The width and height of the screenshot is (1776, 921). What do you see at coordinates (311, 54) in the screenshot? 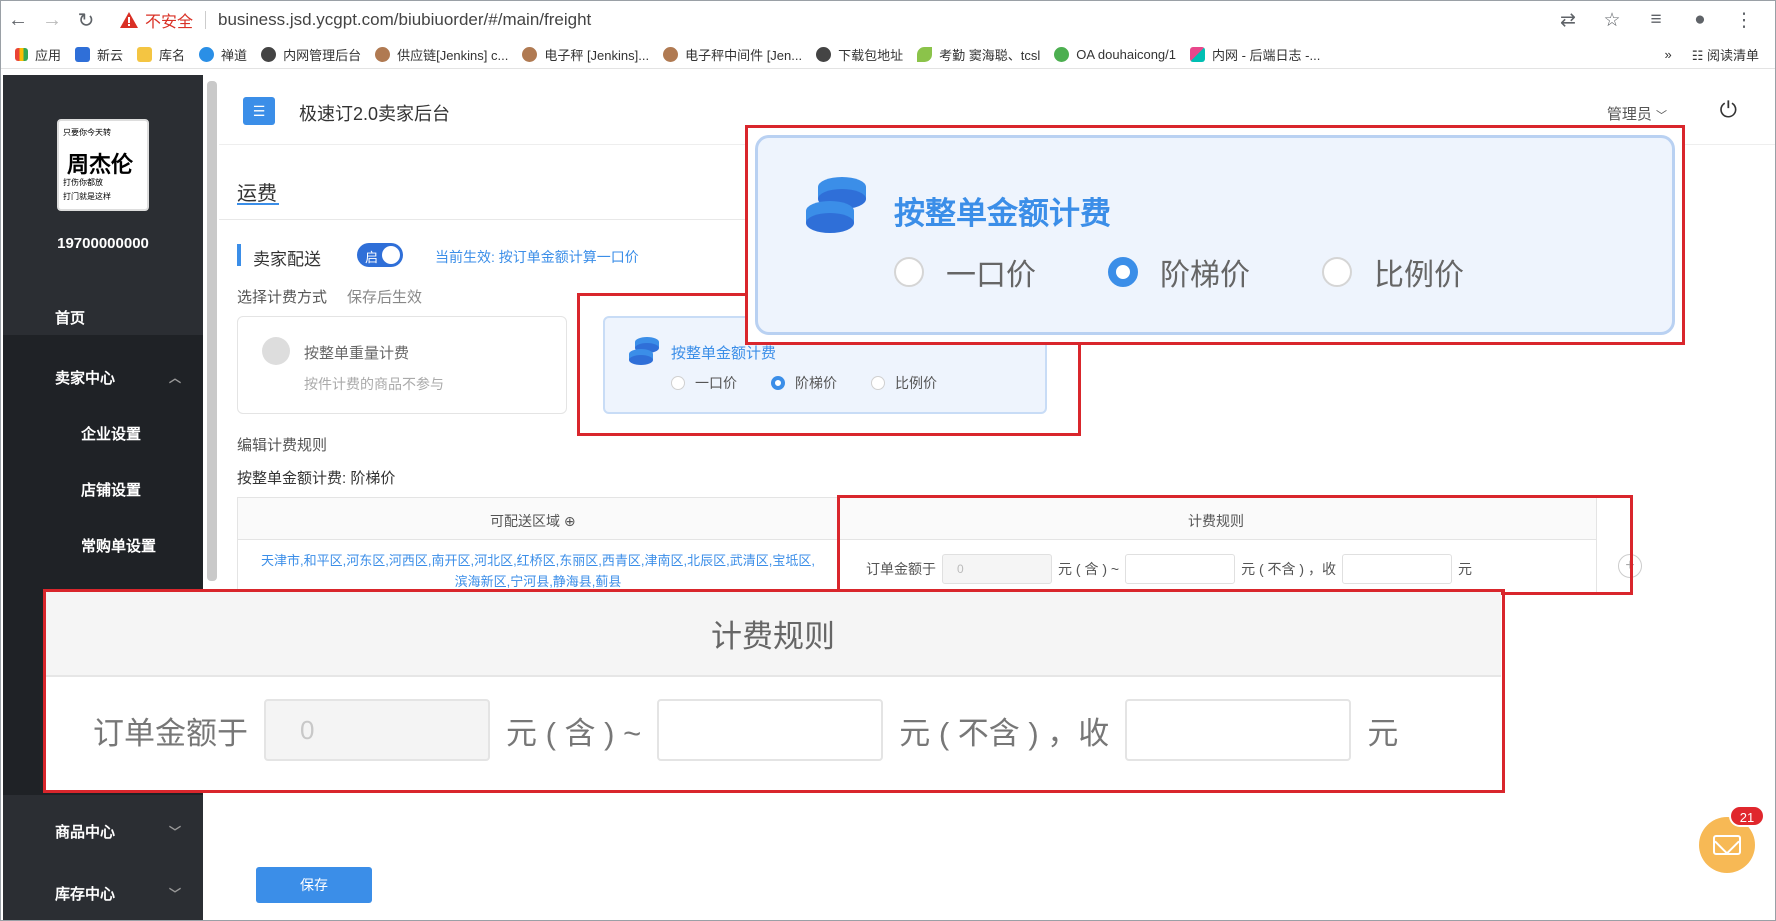
I see `bookmark-intranet-admin: 内网管理后台` at bounding box center [311, 54].